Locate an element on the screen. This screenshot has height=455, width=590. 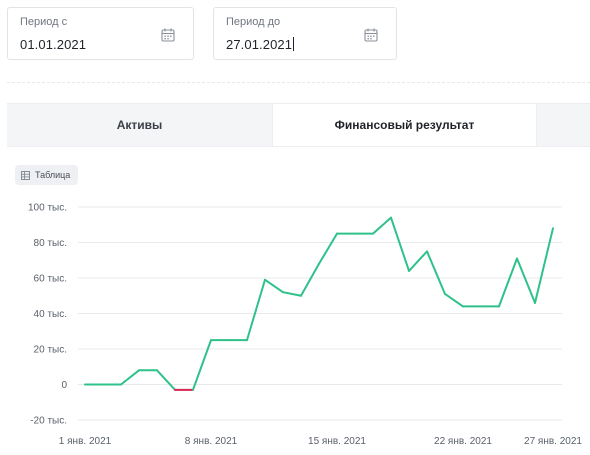
y-tick-label: -20 тыс. is located at coordinates (48, 421).